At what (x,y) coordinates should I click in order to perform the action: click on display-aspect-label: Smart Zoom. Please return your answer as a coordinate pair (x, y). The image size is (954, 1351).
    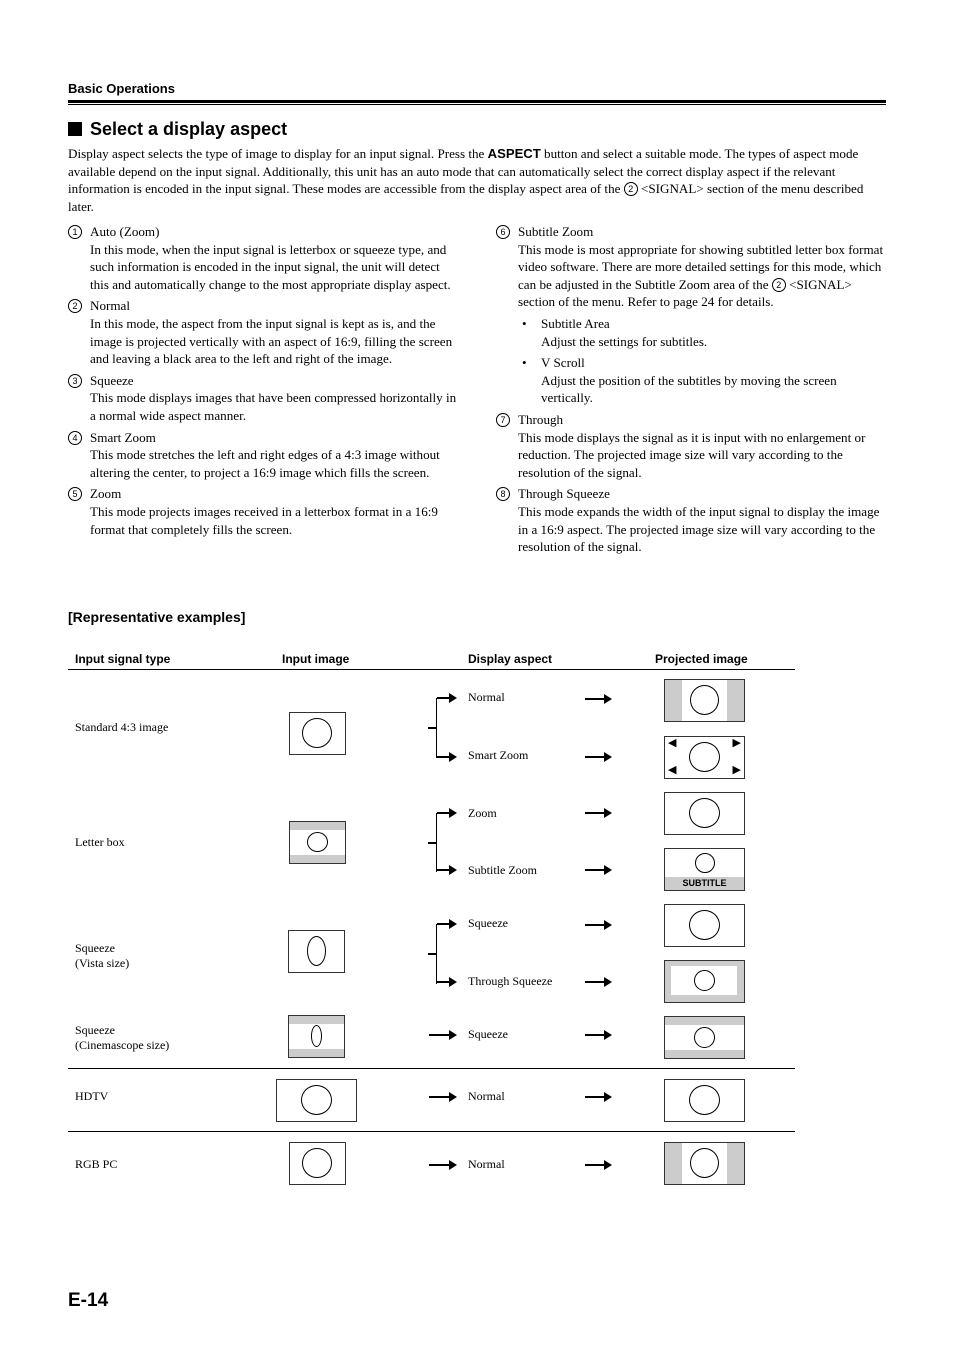
    Looking at the image, I should click on (498, 755).